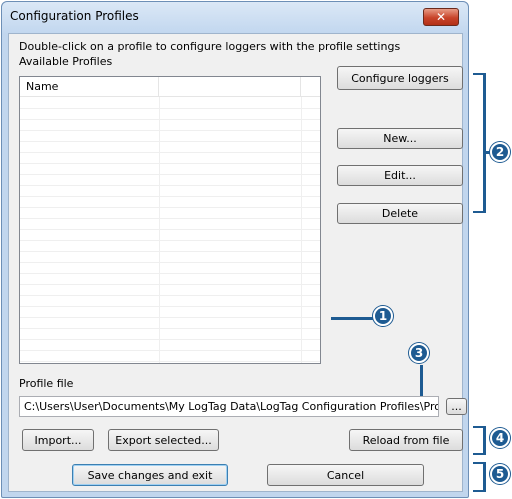 This screenshot has width=512, height=499. Describe the element at coordinates (66, 61) in the screenshot. I see `available-profiles-label: Available Profiles` at that location.